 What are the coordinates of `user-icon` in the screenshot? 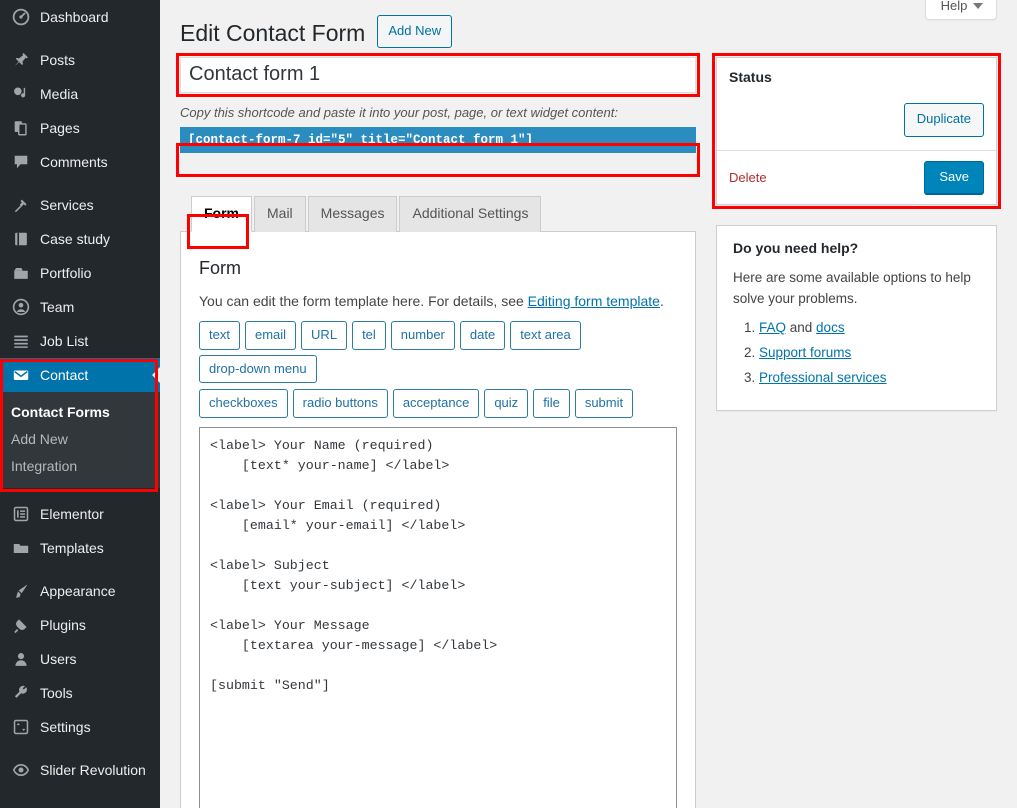 It's located at (21, 659).